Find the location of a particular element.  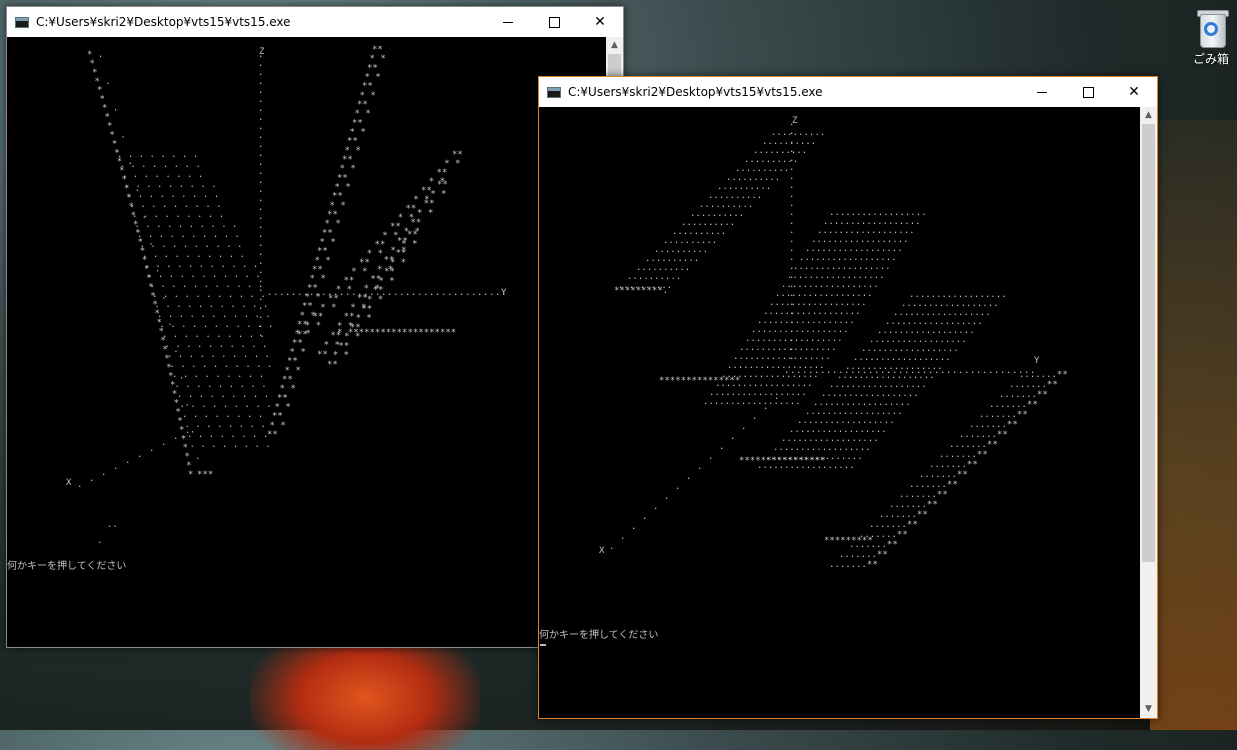

recycle-bin-shortcut: ごみ箱 is located at coordinates (1211, 37).